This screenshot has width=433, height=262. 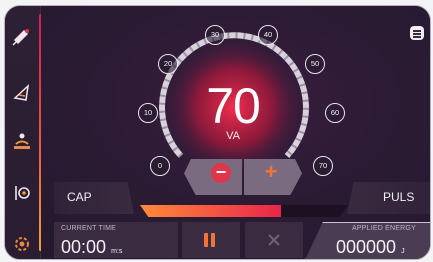 I want to click on applied-energy-value: 000000 J, so click(x=370, y=247).